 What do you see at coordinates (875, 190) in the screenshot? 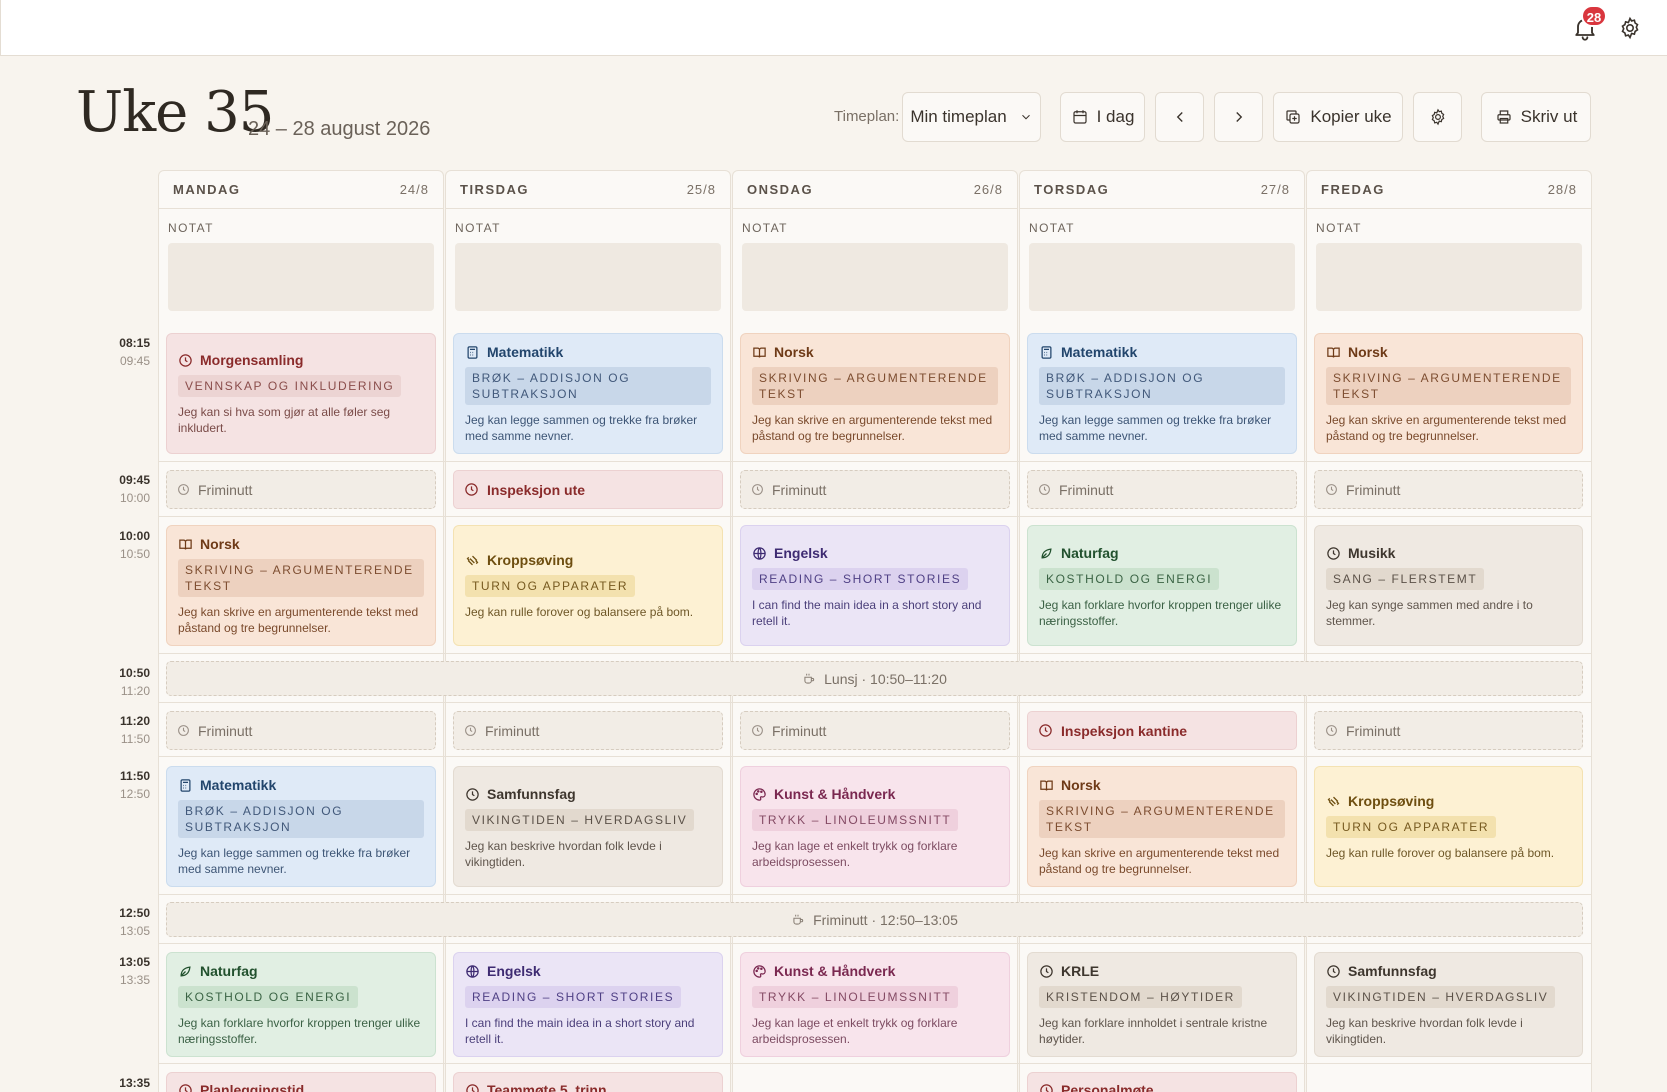
I see `day-header: ONSDAG 26/8` at bounding box center [875, 190].